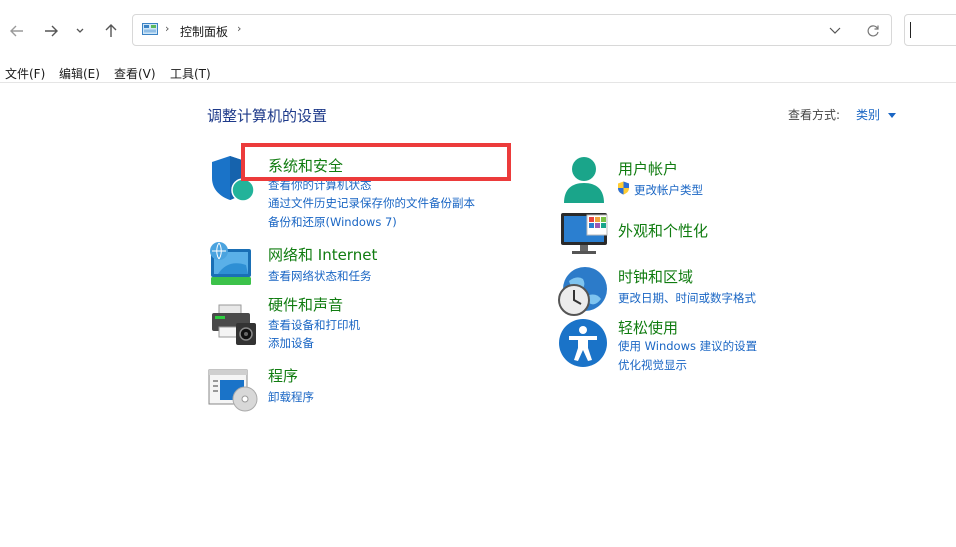 This screenshot has height=547, width=956. What do you see at coordinates (655, 276) in the screenshot?
I see `category-clock-region: 时钟和区域` at bounding box center [655, 276].